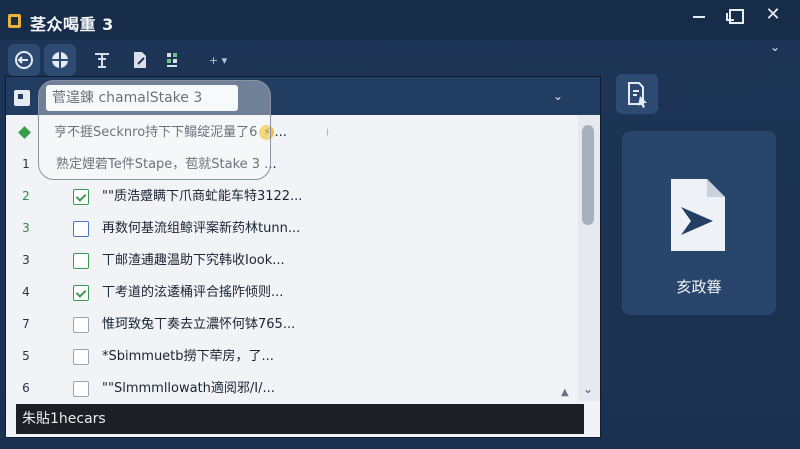 Image resolution: width=800 pixels, height=449 pixels. I want to click on globe-button, so click(60, 60).